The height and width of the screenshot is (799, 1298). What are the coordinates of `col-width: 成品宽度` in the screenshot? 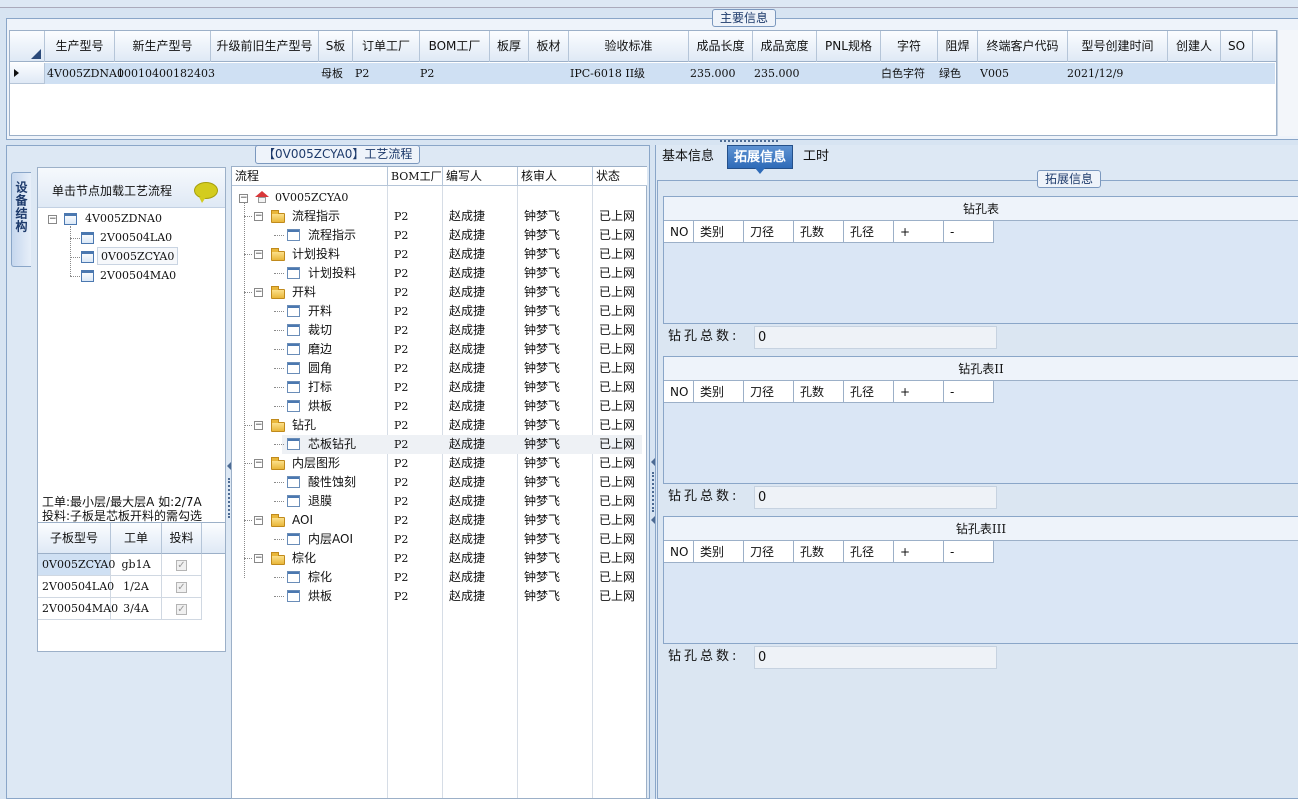 It's located at (785, 46).